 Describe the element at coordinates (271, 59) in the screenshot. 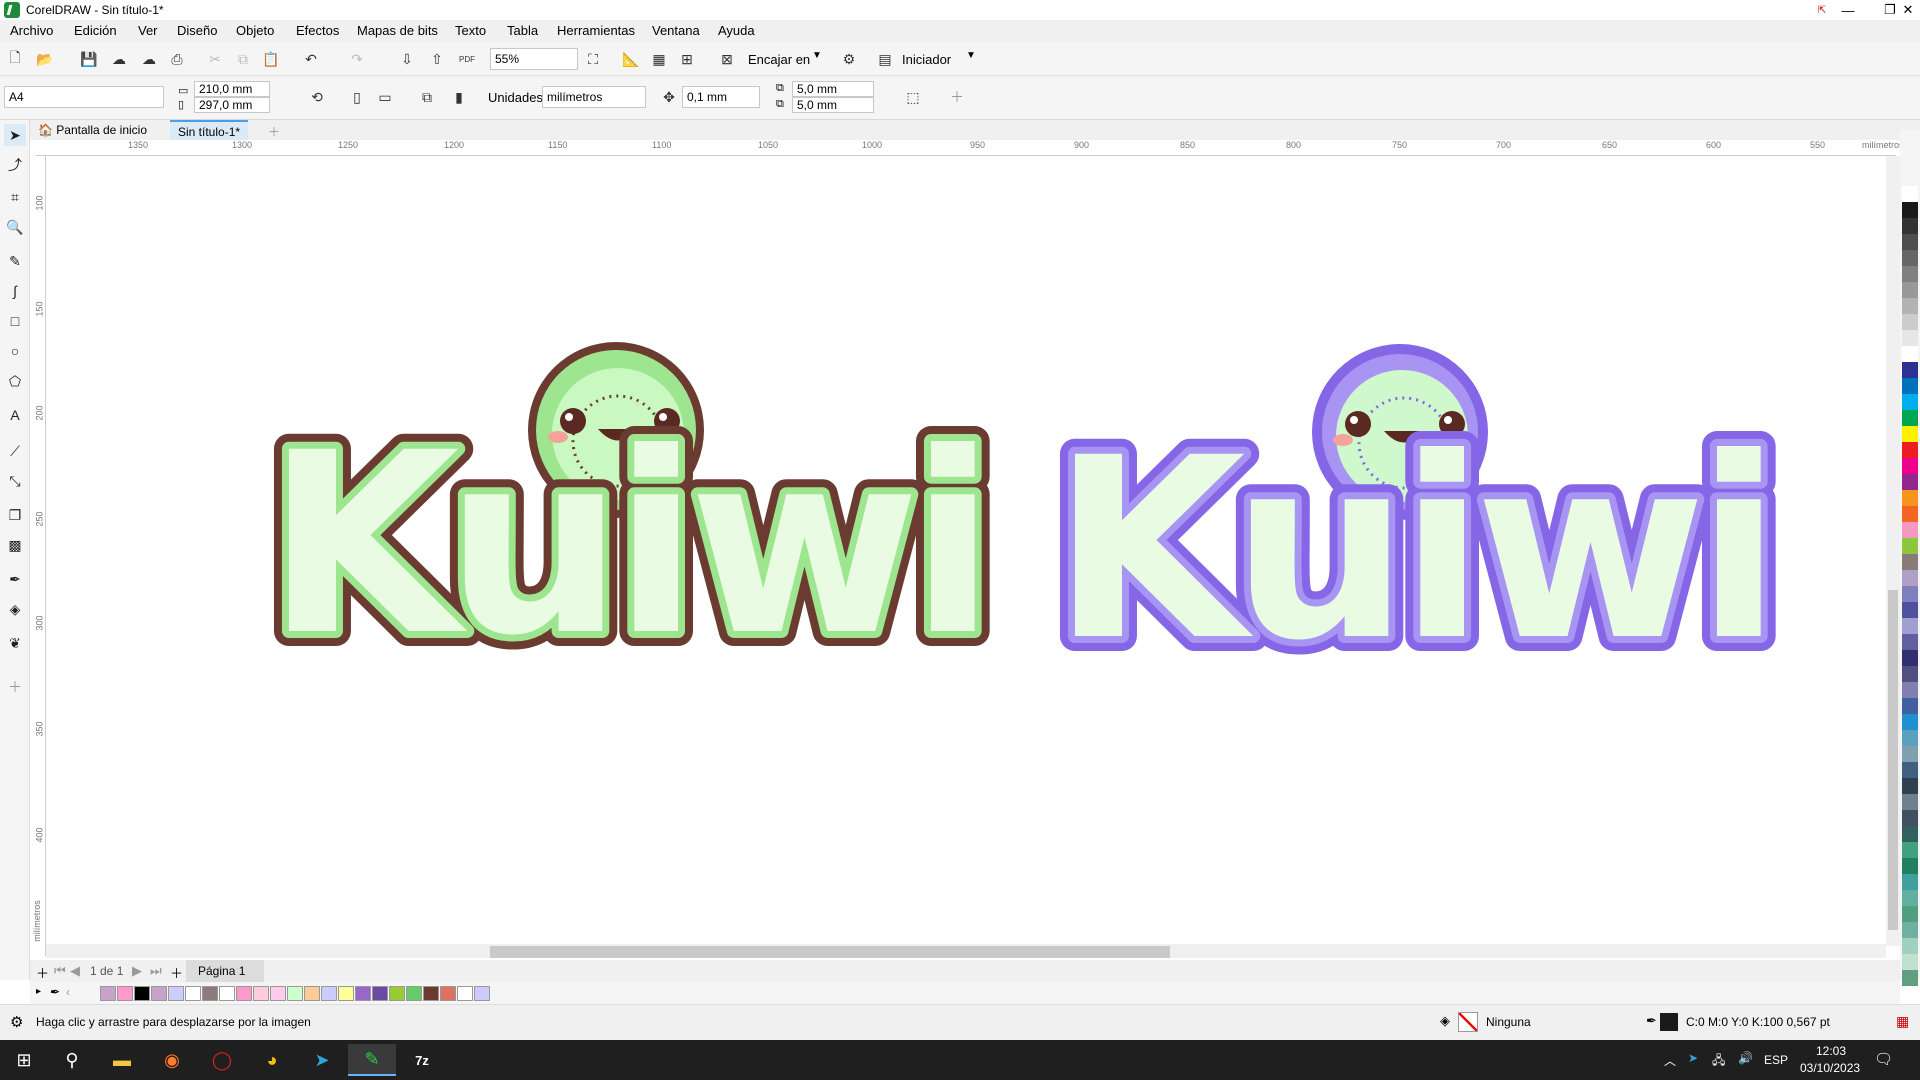

I see `paste-icon: 📋` at that location.